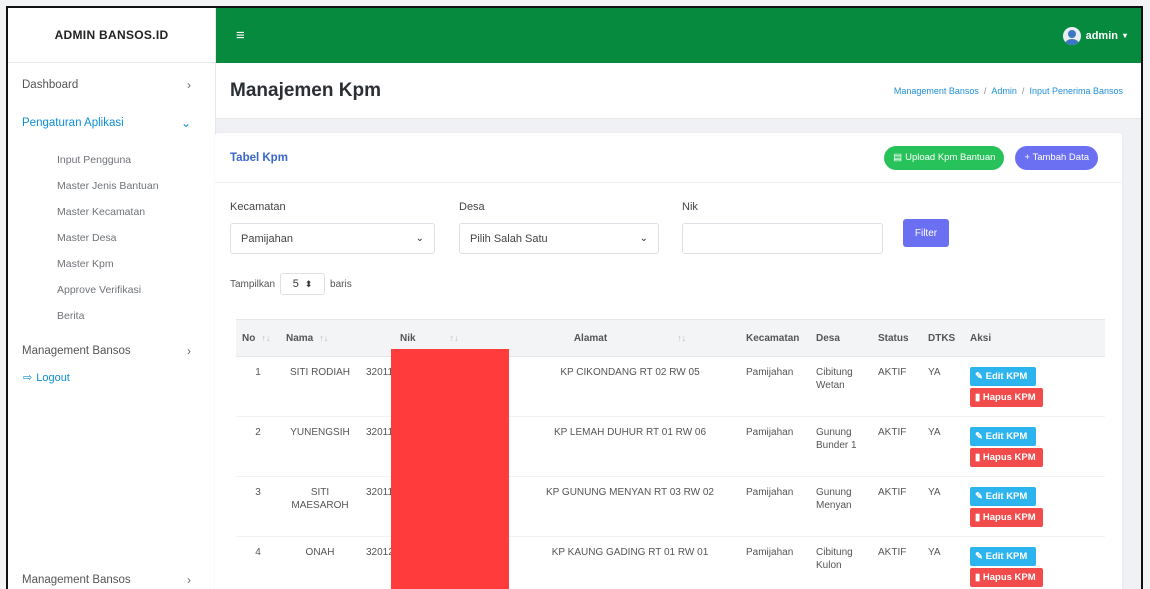  I want to click on nik-input, so click(782, 238).